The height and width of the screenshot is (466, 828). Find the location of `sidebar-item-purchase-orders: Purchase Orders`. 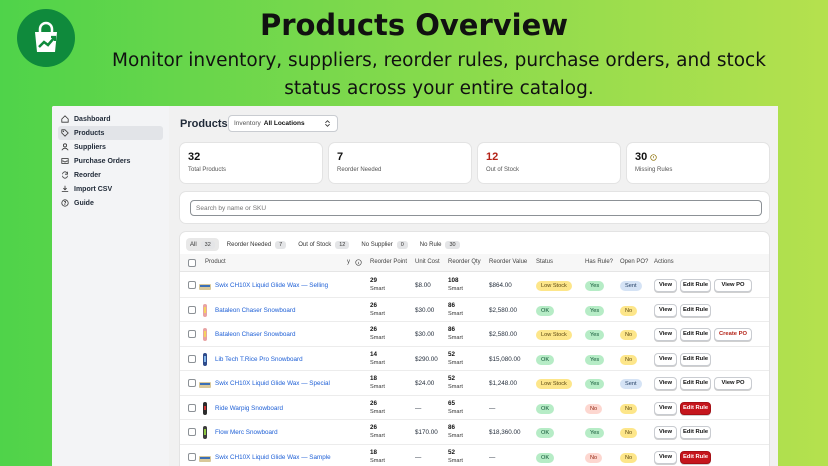

sidebar-item-purchase-orders: Purchase Orders is located at coordinates (110, 161).